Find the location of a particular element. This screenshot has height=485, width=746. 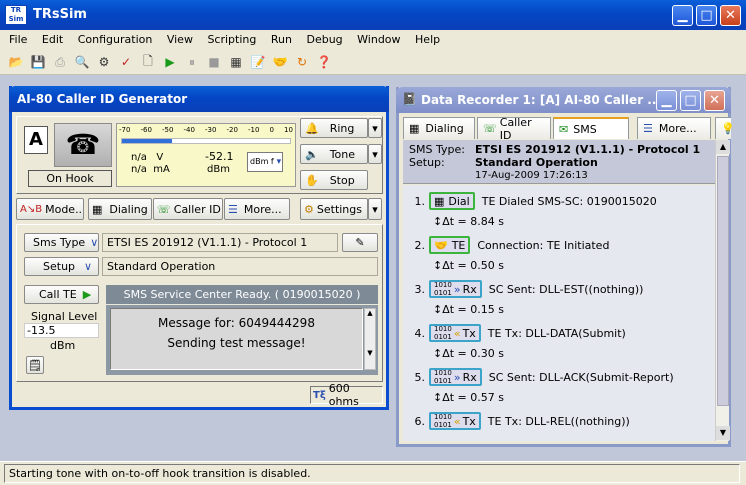

event-delta: ↕Δt = 0.15 s is located at coordinates (468, 309).